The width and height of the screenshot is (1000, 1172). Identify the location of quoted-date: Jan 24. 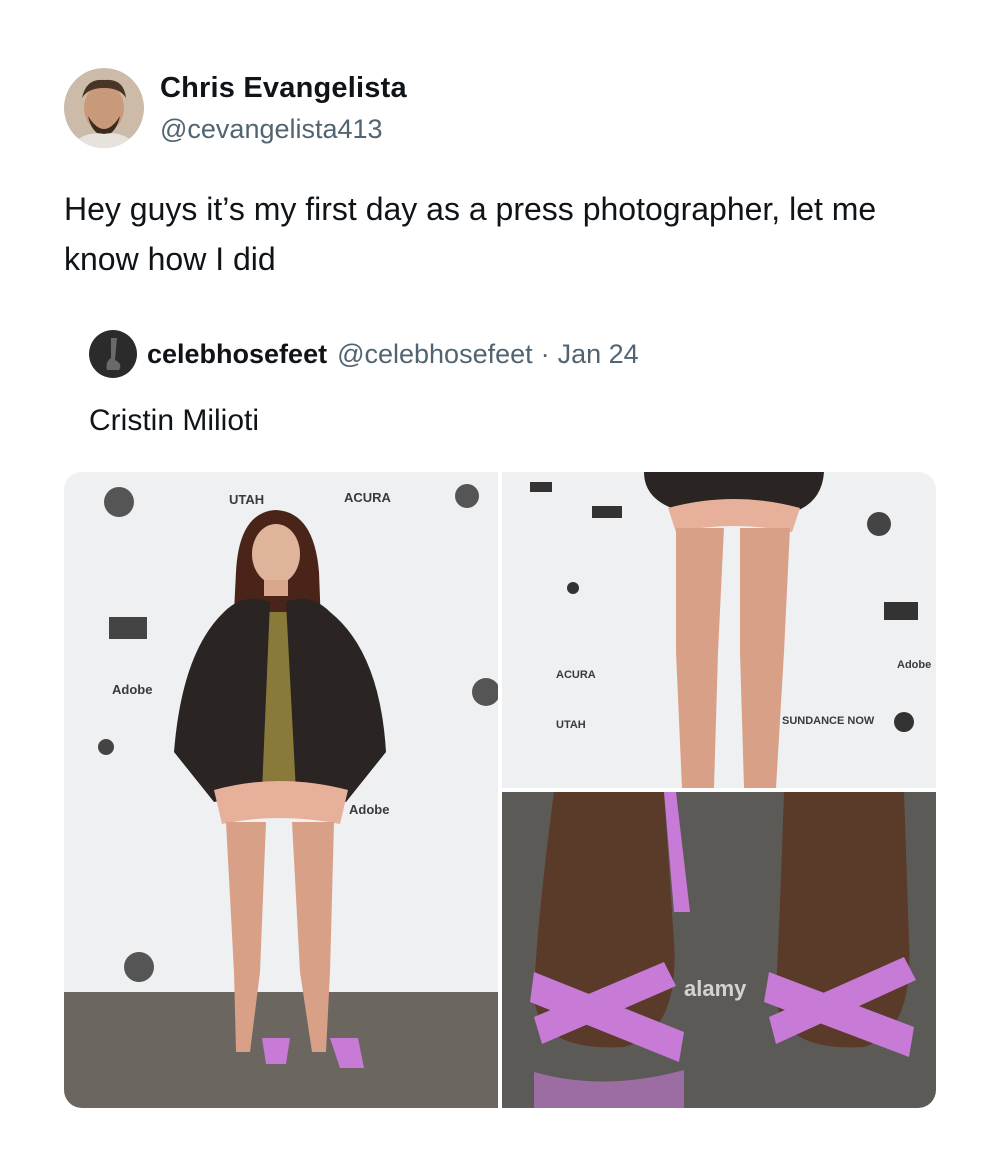
(598, 354).